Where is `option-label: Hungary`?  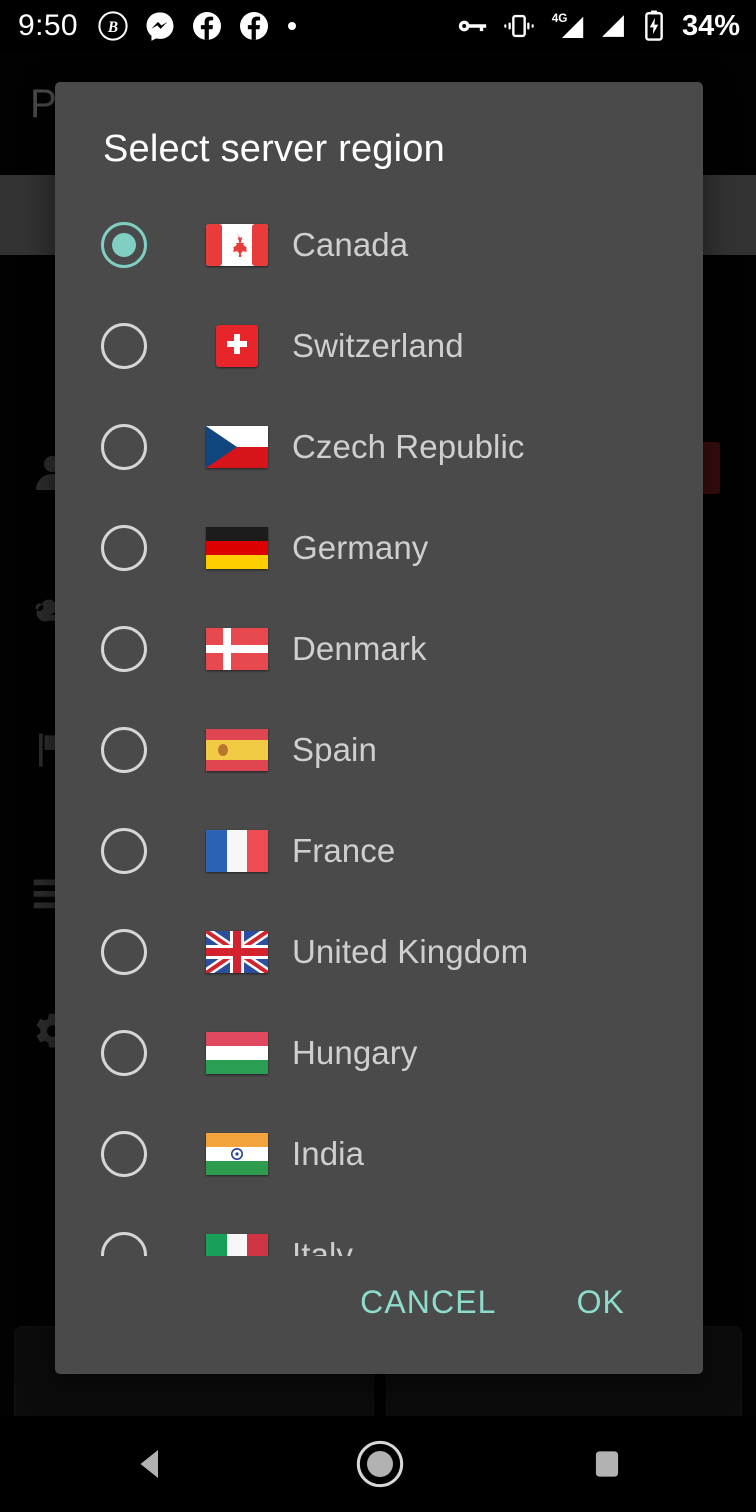 option-label: Hungary is located at coordinates (355, 1052).